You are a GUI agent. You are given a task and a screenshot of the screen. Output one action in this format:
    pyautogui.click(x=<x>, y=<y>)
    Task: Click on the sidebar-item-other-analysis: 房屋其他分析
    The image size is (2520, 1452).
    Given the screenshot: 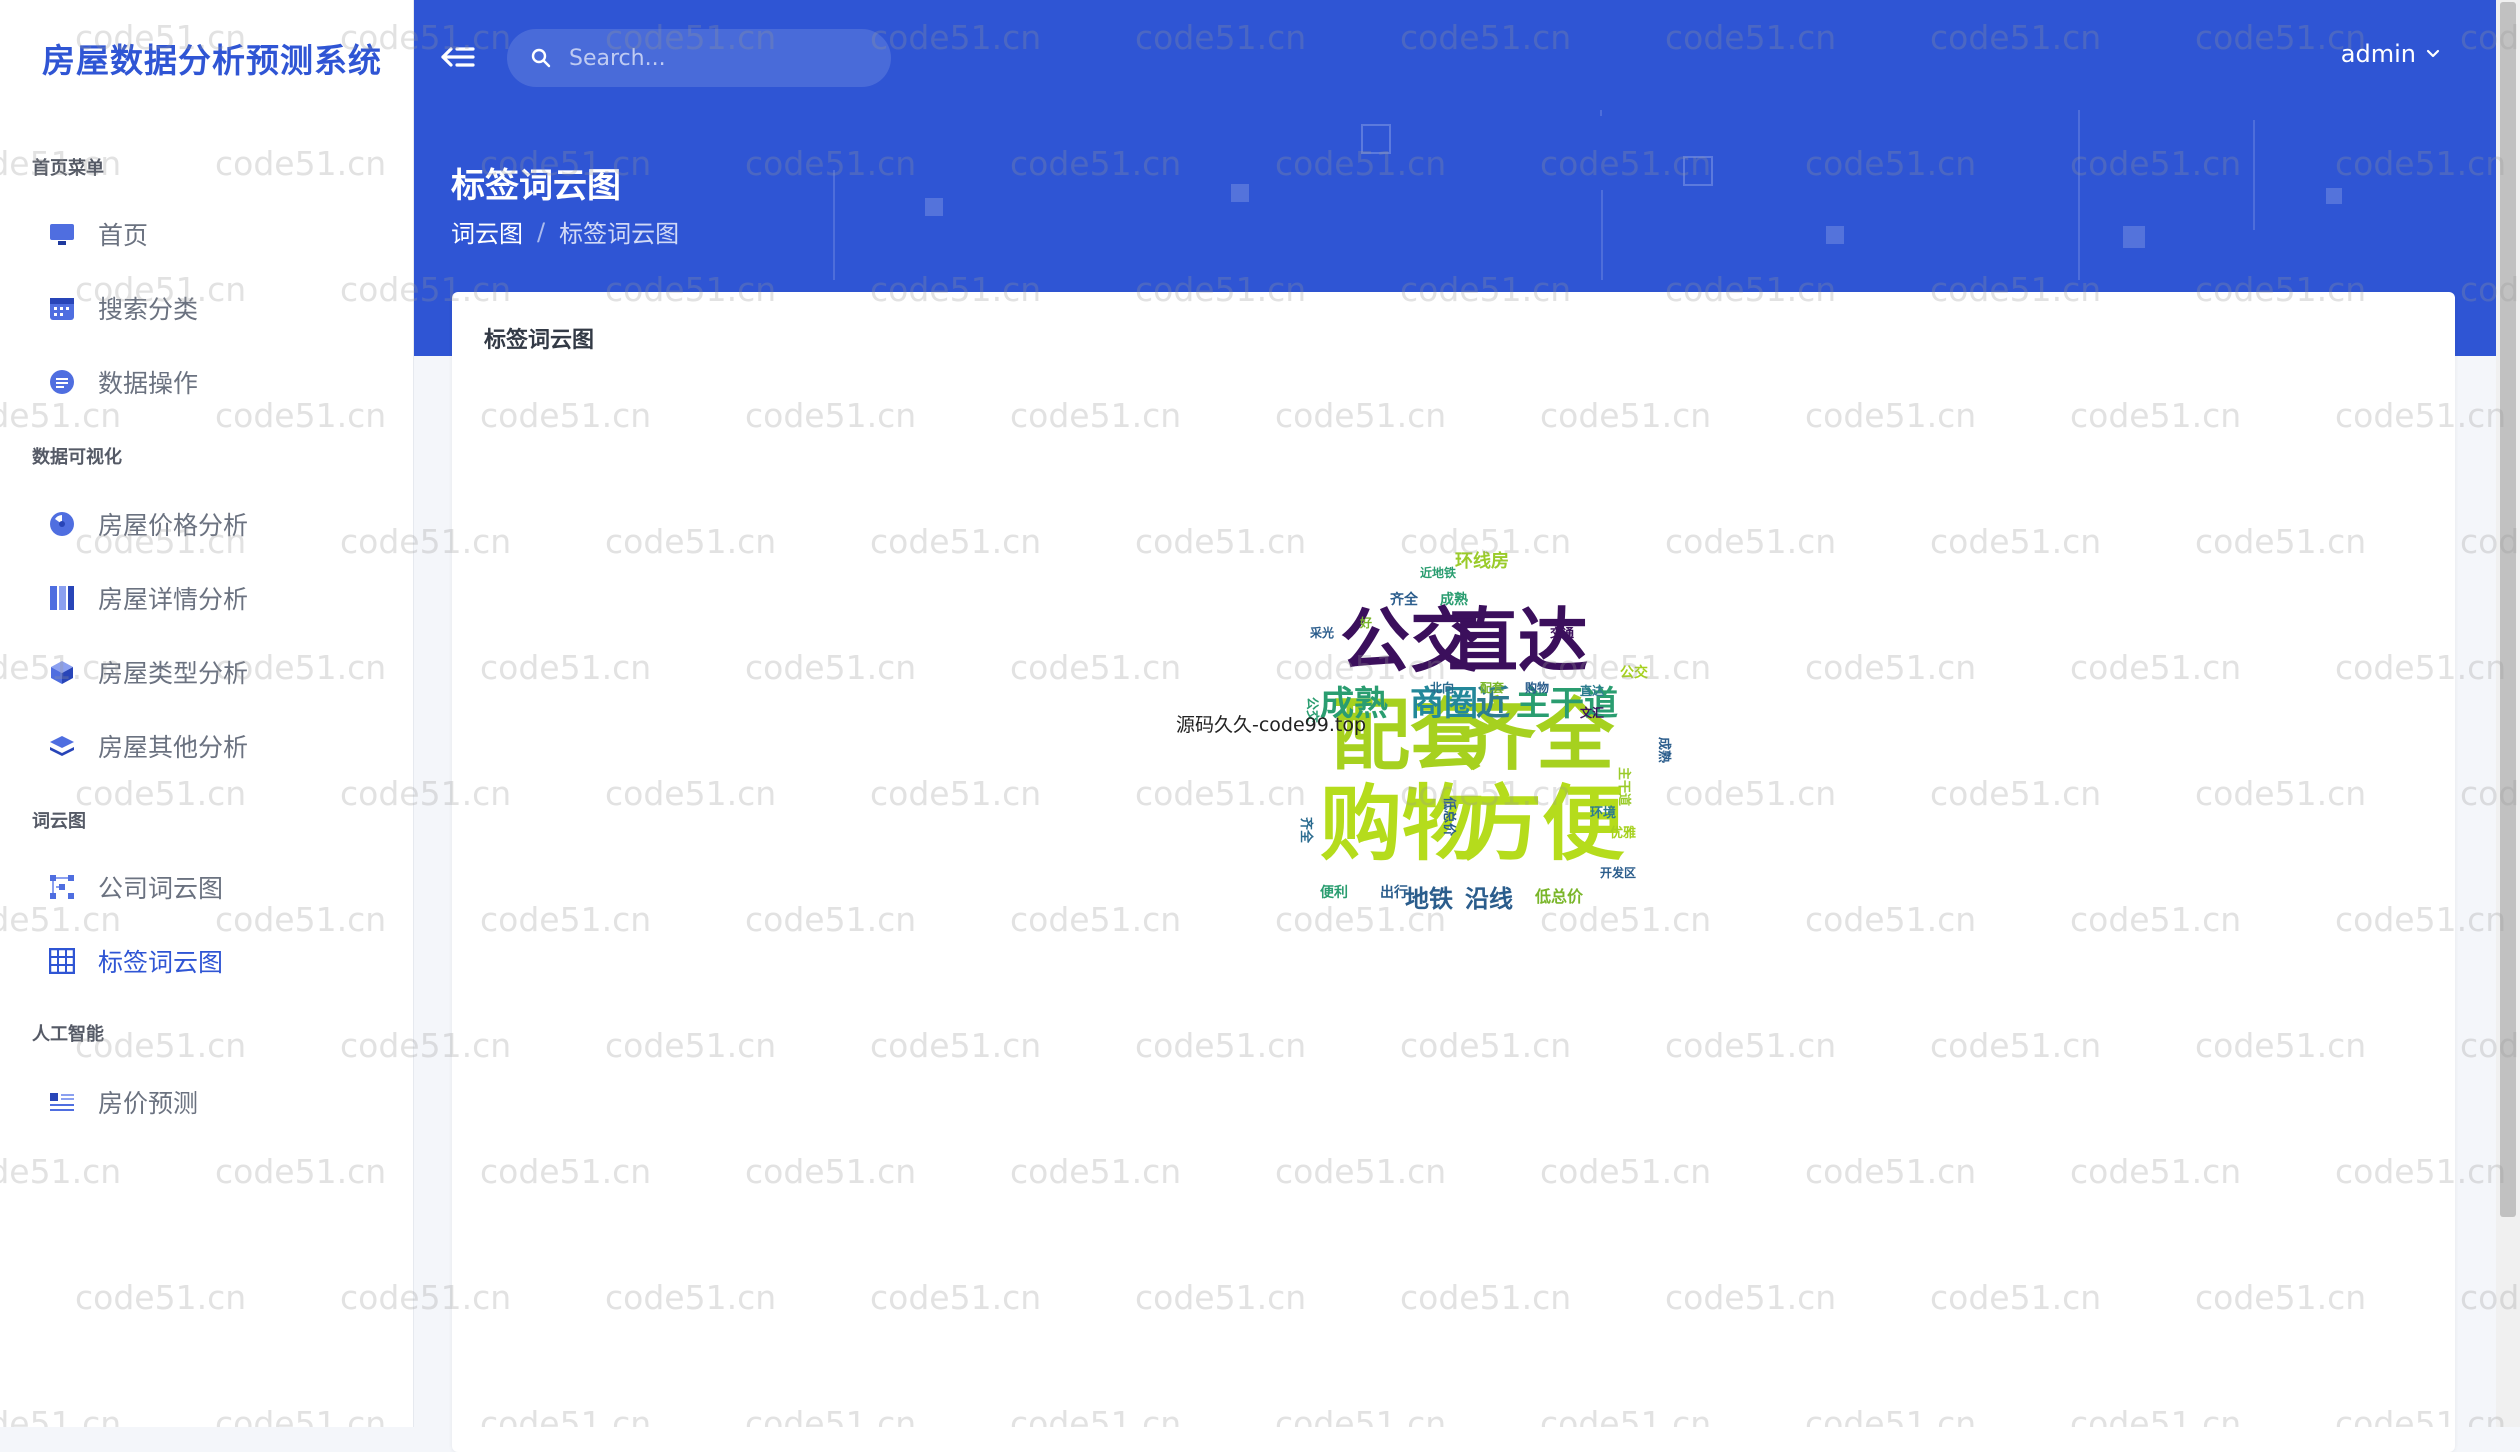 What is the action you would take?
    pyautogui.click(x=218, y=746)
    